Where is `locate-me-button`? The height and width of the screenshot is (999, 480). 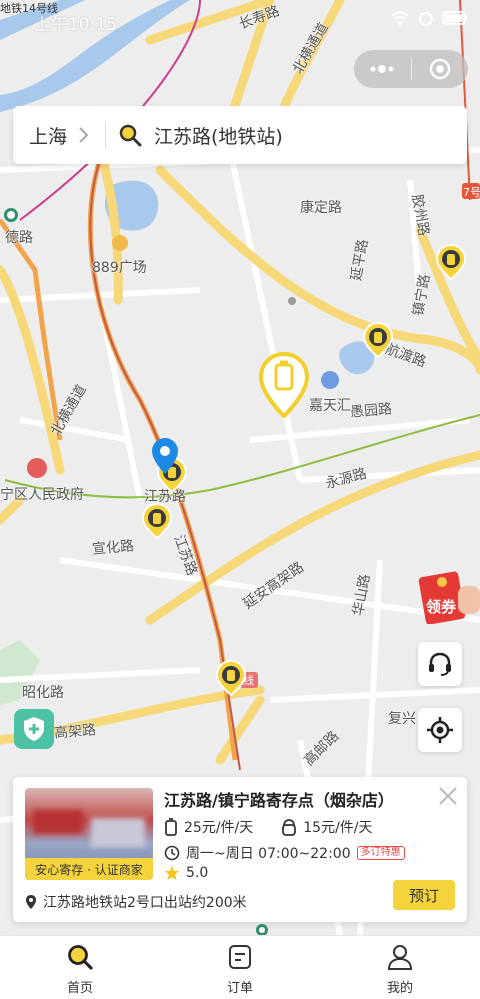
locate-me-button is located at coordinates (440, 730).